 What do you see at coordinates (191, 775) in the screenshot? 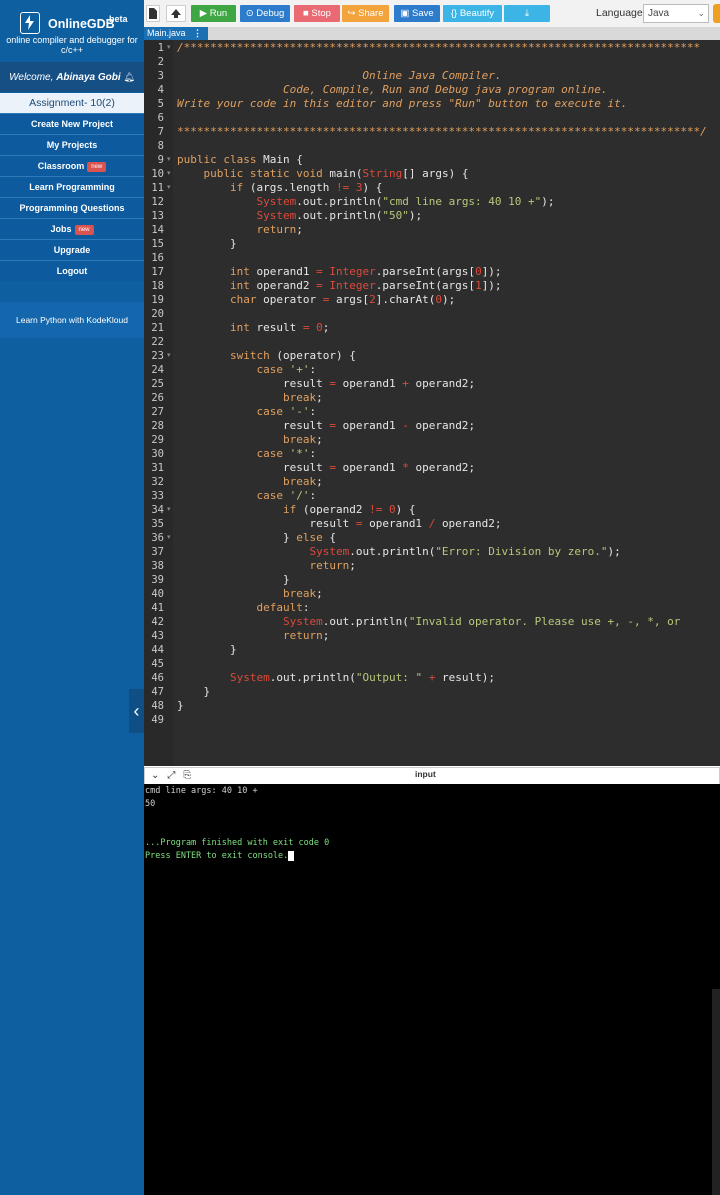
I see `copy-icon: ⎘` at bounding box center [191, 775].